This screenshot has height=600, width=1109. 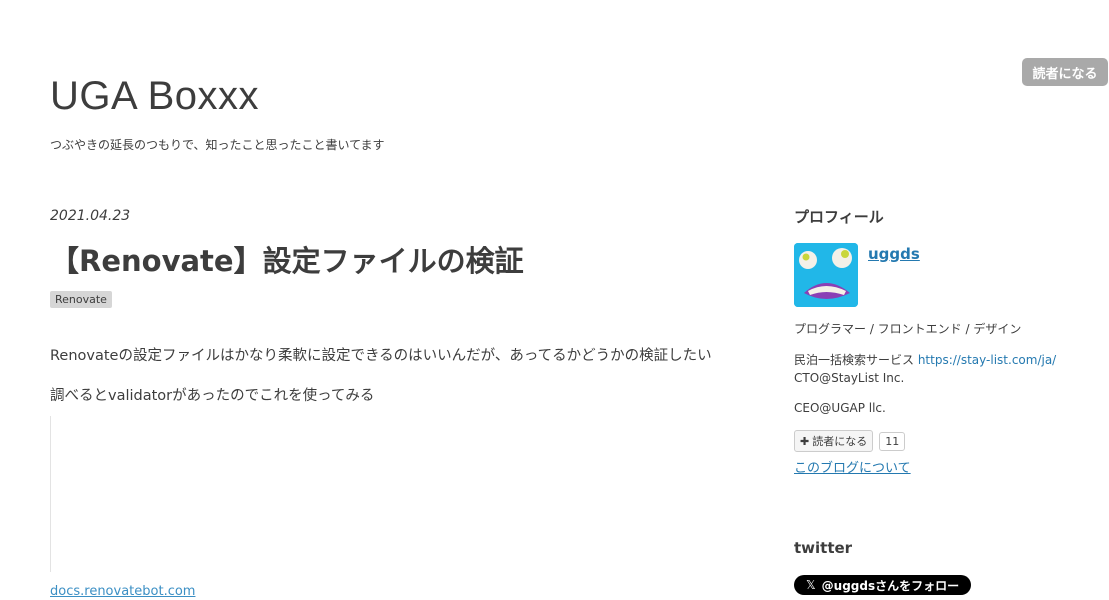 I want to click on twitter-follow-button: 𝕏 @uggdsさんをフォロー, so click(x=883, y=585).